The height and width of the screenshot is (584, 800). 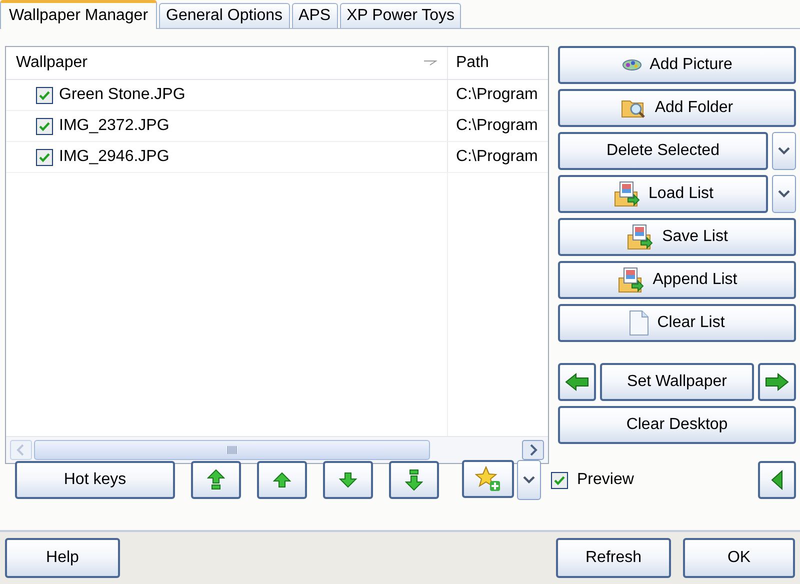 I want to click on arrow-down-bar-icon, so click(x=414, y=480).